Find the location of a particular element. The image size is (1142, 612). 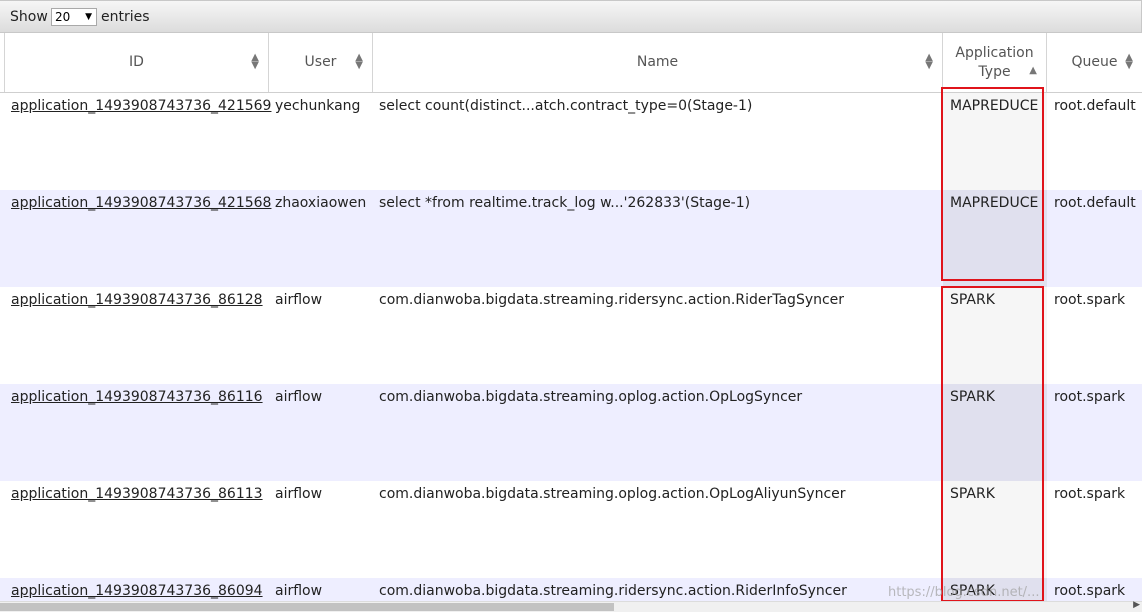

app-id-link: application_1493908743736_86116 is located at coordinates (137, 397).